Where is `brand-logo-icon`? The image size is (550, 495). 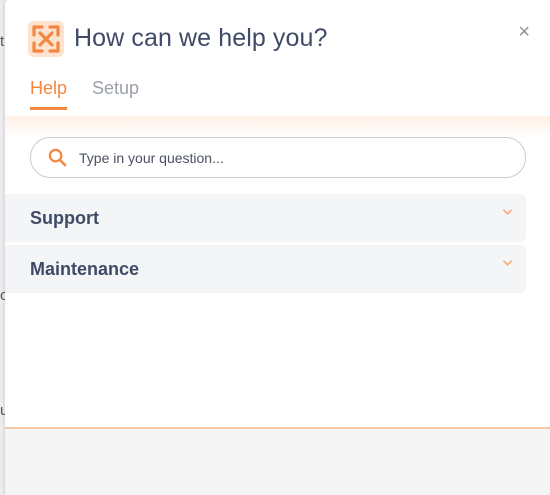 brand-logo-icon is located at coordinates (46, 39).